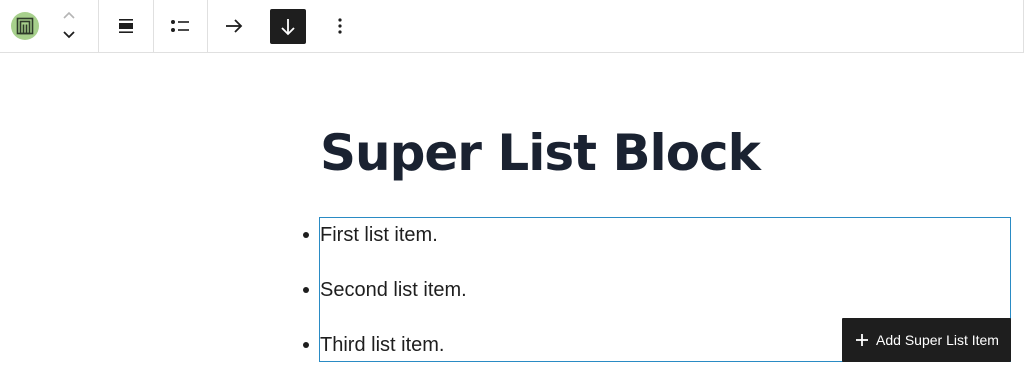 The image size is (1024, 380). I want to click on super-list-block-icon, so click(25, 26).